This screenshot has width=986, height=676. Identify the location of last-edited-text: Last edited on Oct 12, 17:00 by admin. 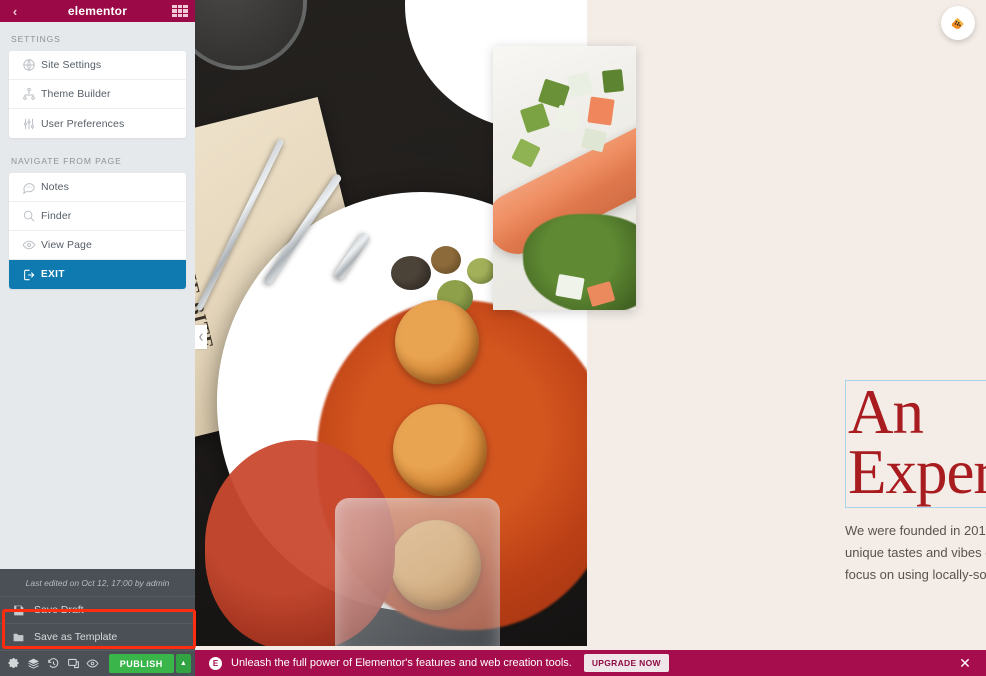
(97, 583).